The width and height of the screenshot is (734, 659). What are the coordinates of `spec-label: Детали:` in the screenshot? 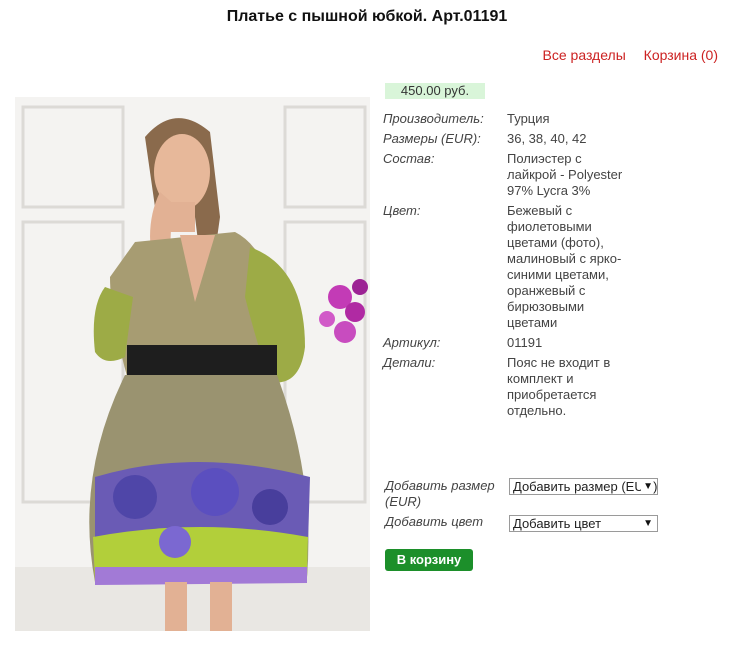 It's located at (409, 362).